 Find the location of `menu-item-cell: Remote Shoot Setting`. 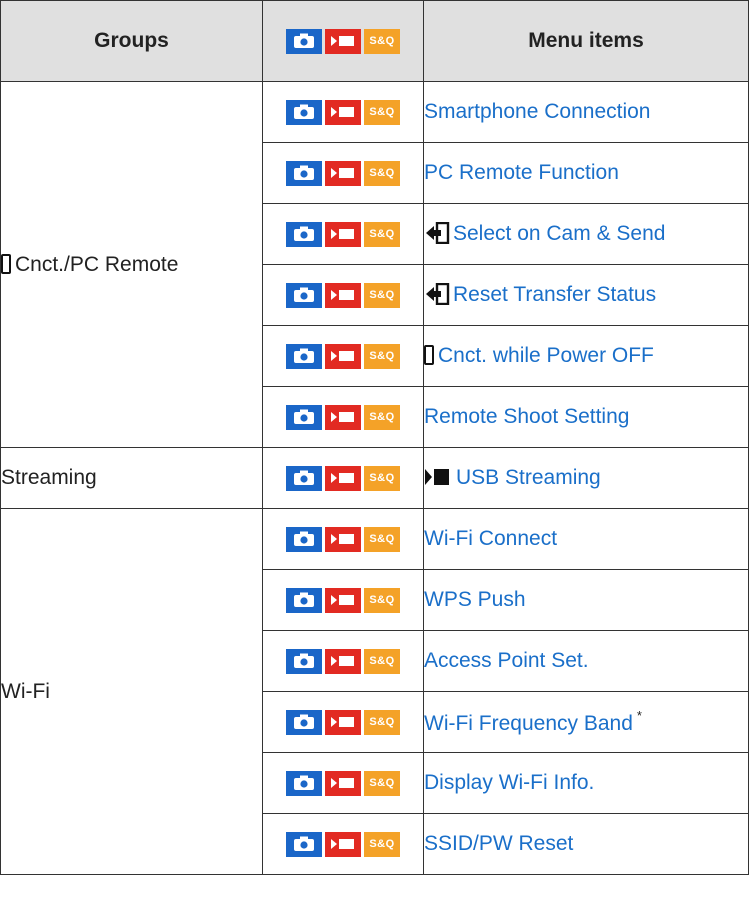

menu-item-cell: Remote Shoot Setting is located at coordinates (586, 417).